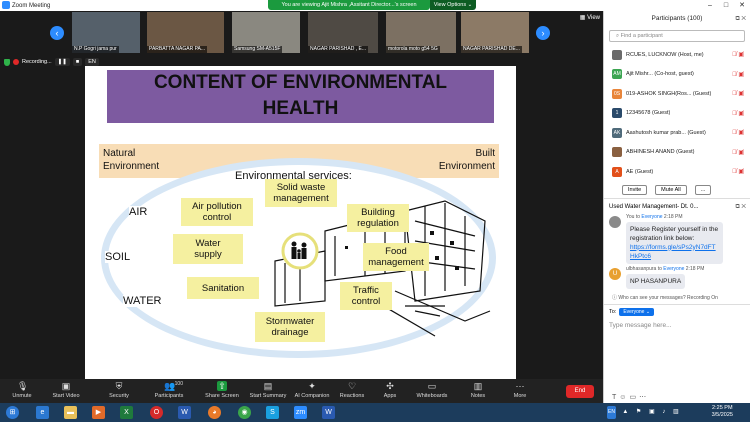 This screenshot has height=422, width=750. I want to click on chat-header: Used Water Management- Dt. 0... ⧉ ✕, so click(677, 205).